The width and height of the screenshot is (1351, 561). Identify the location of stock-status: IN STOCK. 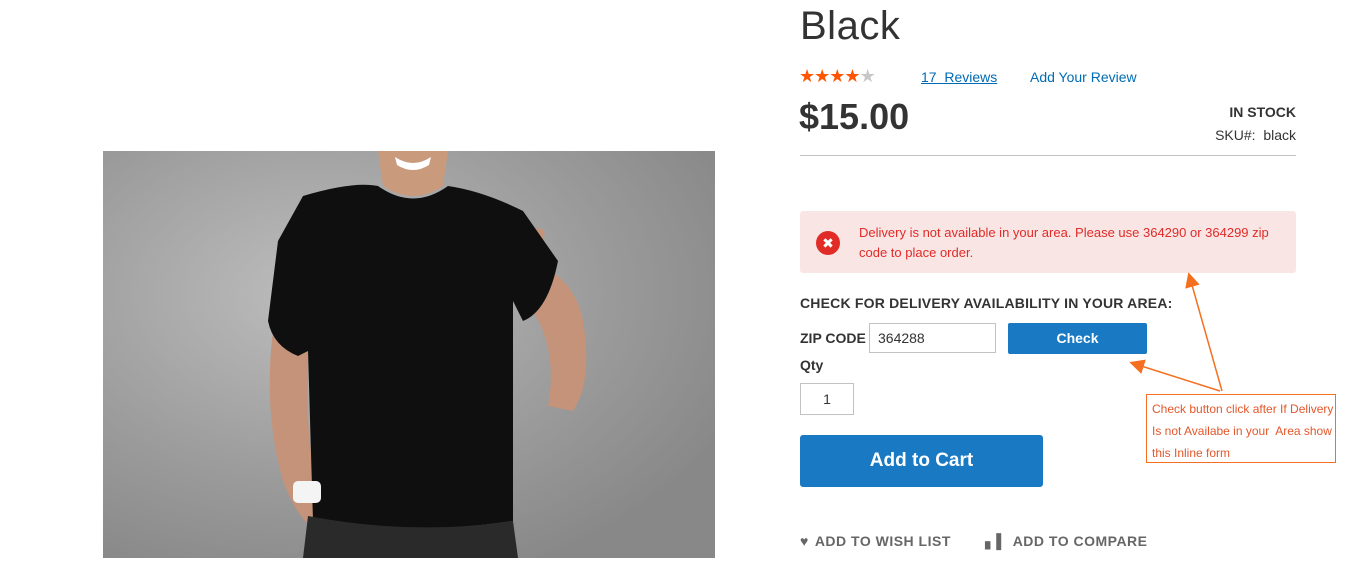
(1262, 112).